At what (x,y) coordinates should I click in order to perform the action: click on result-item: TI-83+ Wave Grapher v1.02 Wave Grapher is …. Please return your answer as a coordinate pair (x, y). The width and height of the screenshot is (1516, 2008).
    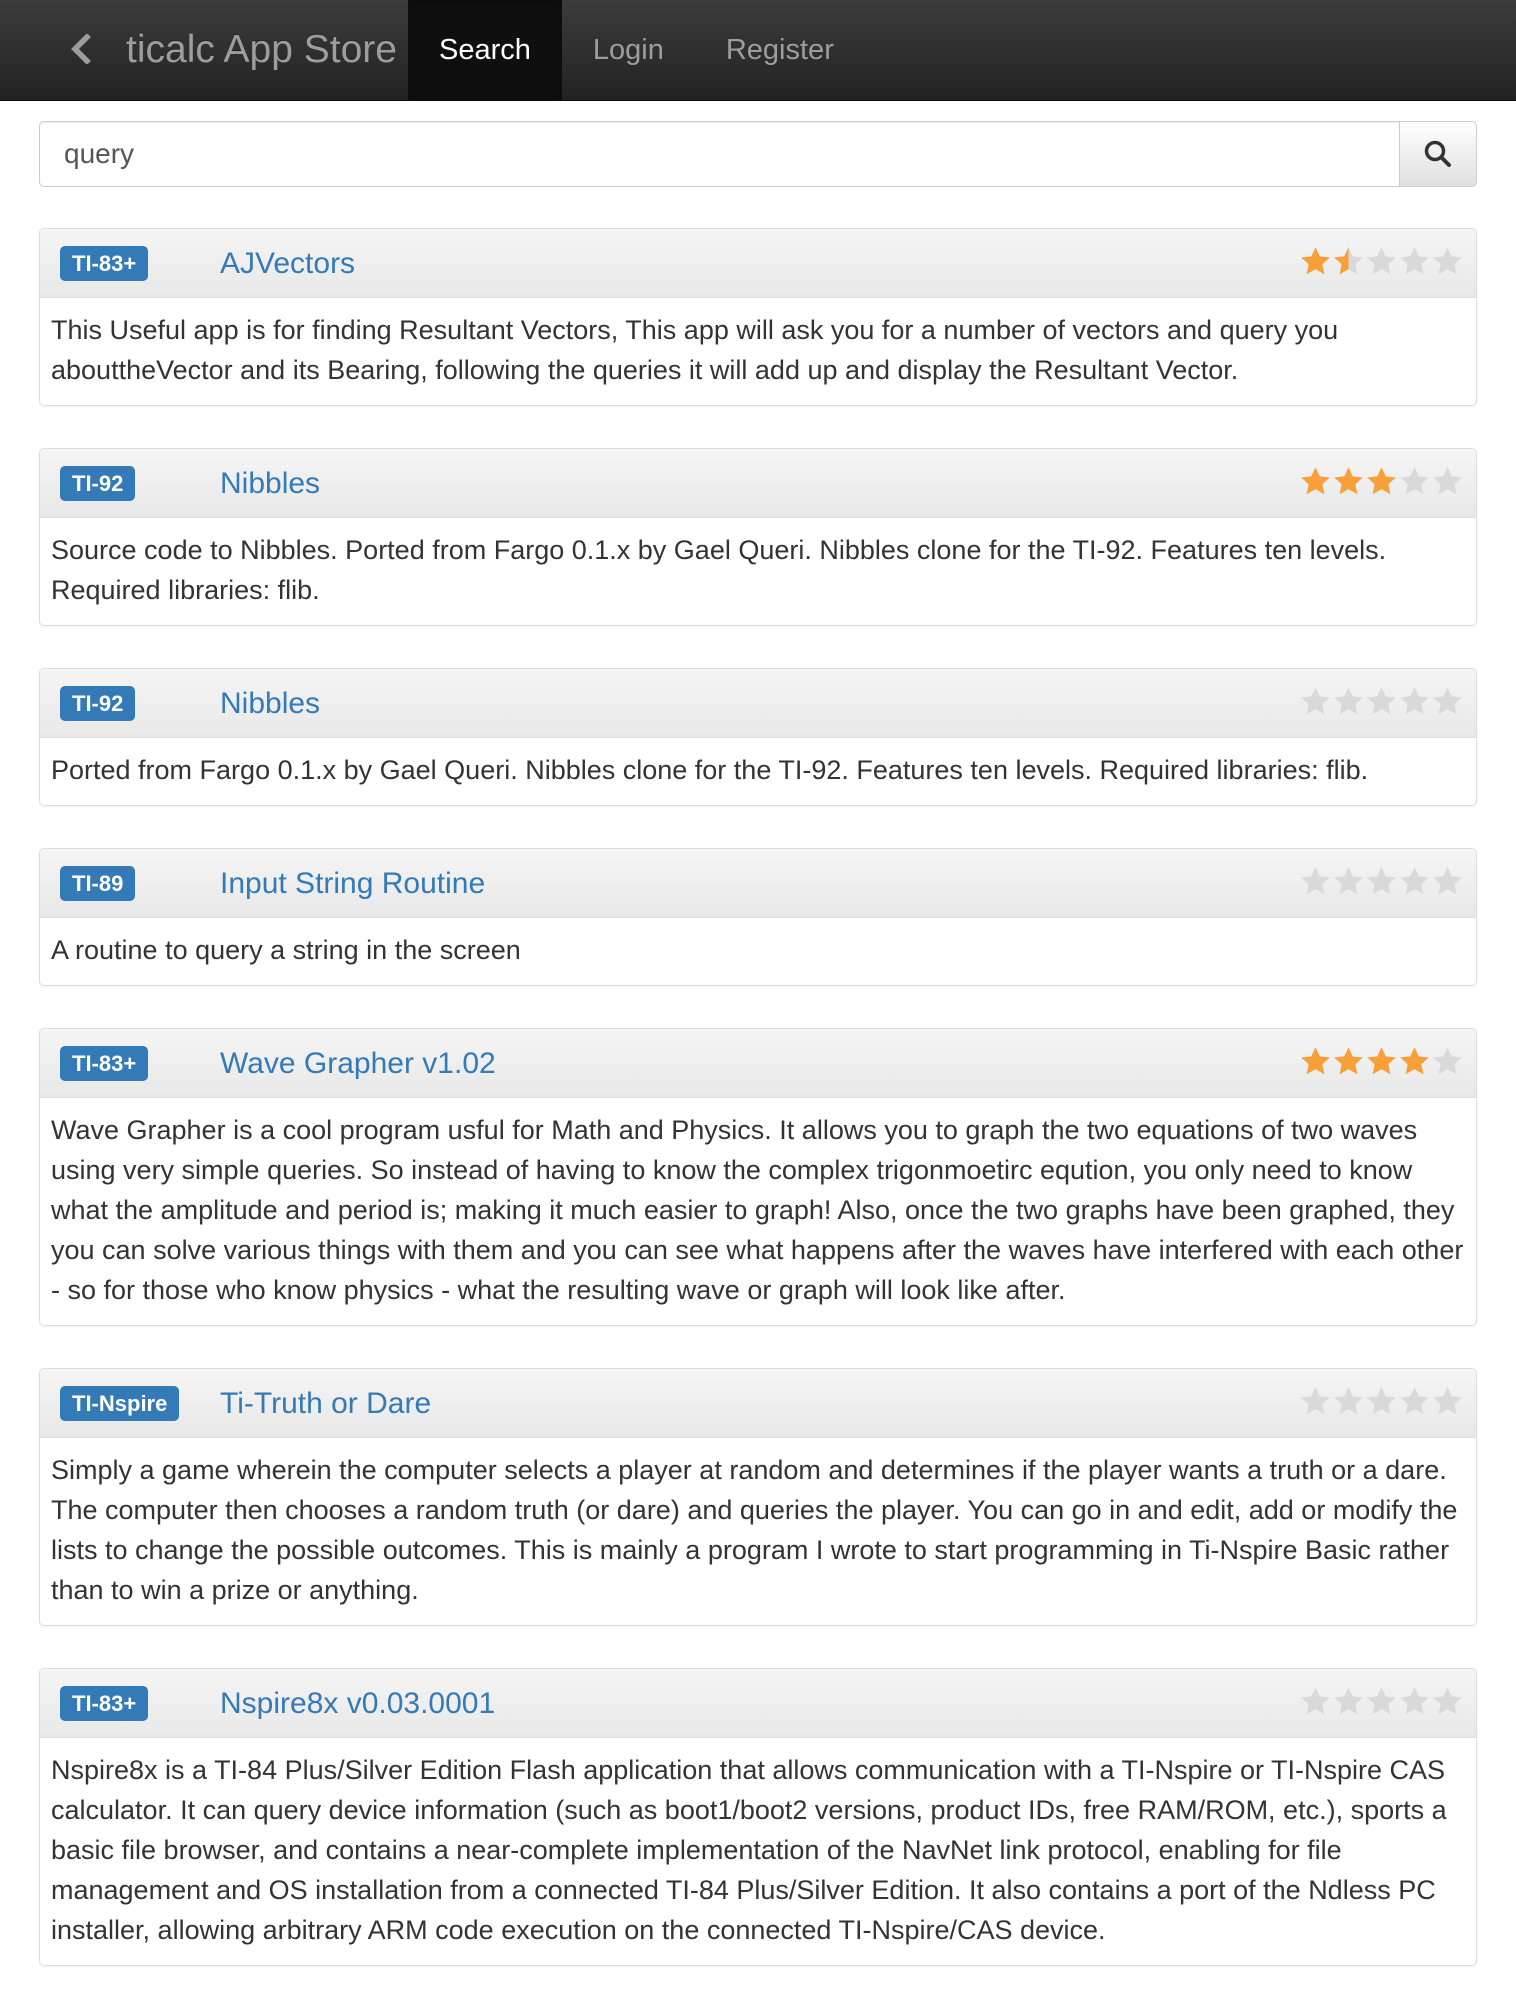
    Looking at the image, I should click on (758, 1177).